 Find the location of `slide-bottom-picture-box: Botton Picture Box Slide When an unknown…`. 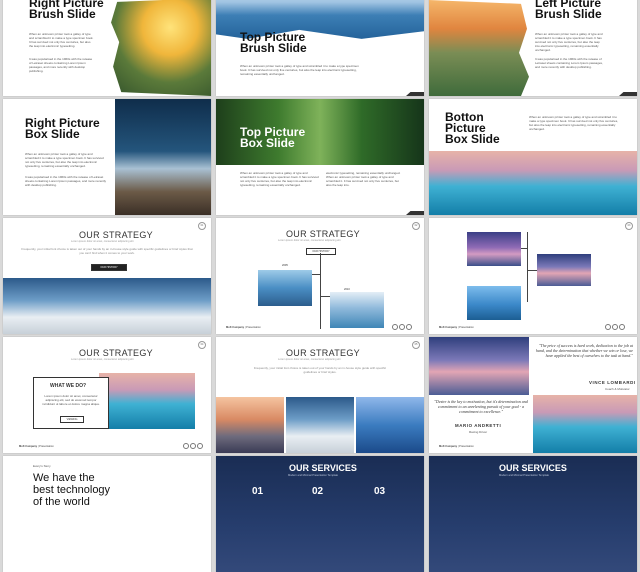

slide-bottom-picture-box: Botton Picture Box Slide When an unknown… is located at coordinates (533, 157).